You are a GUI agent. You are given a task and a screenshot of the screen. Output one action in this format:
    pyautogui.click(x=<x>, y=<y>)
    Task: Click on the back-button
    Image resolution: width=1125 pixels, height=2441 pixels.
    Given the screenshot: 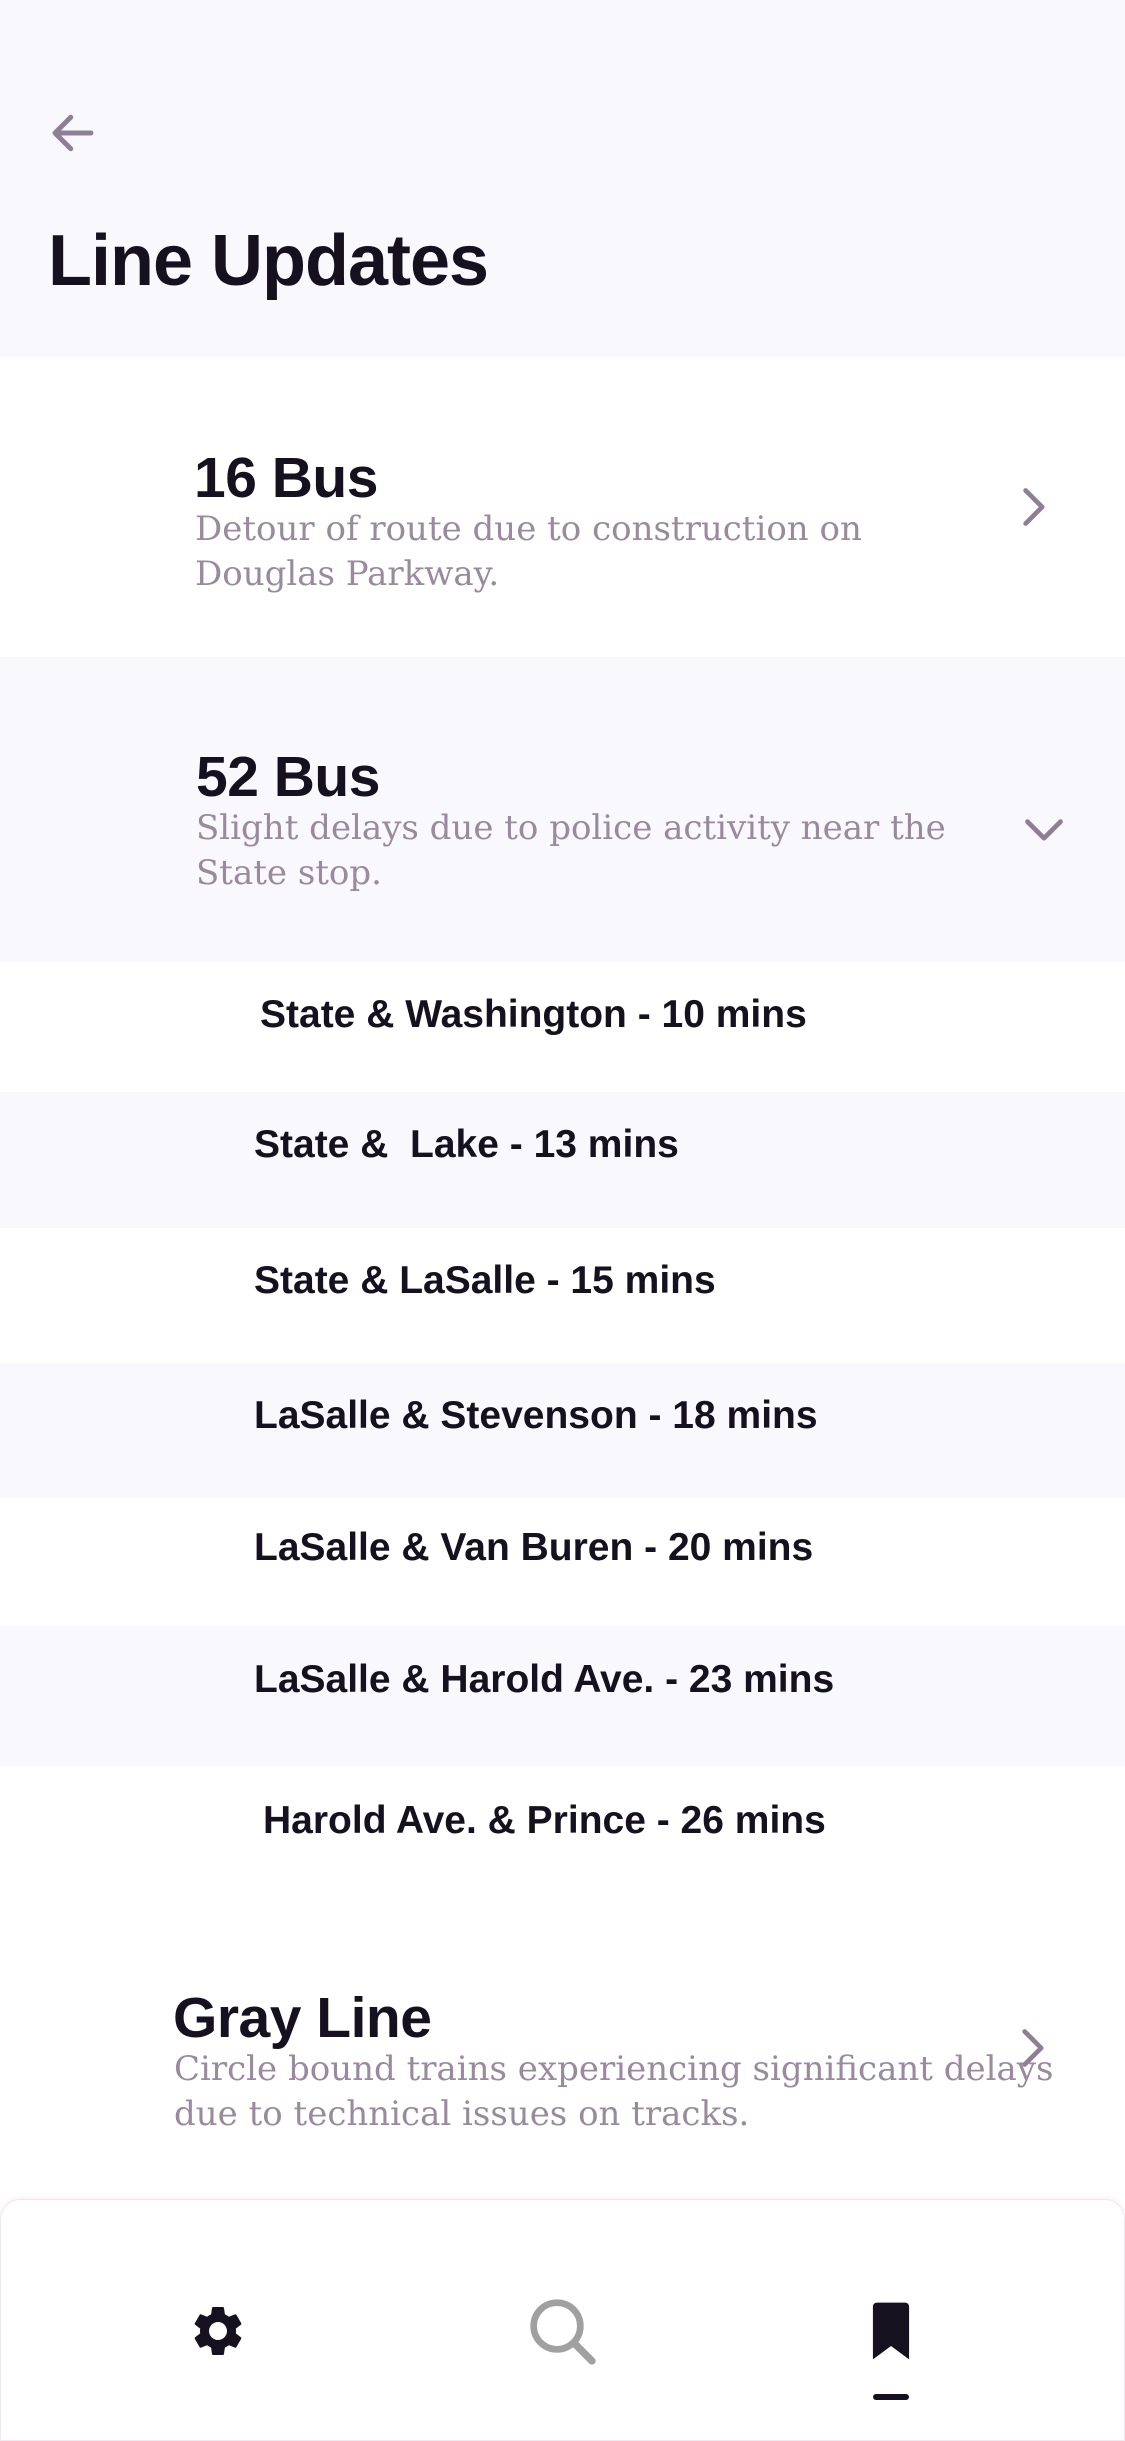 What is the action you would take?
    pyautogui.click(x=73, y=133)
    